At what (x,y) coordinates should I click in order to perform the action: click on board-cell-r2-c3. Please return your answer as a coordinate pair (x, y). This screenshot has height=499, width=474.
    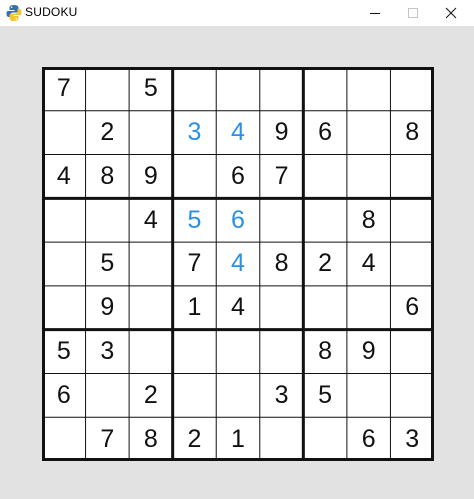
    Looking at the image, I should click on (151, 133).